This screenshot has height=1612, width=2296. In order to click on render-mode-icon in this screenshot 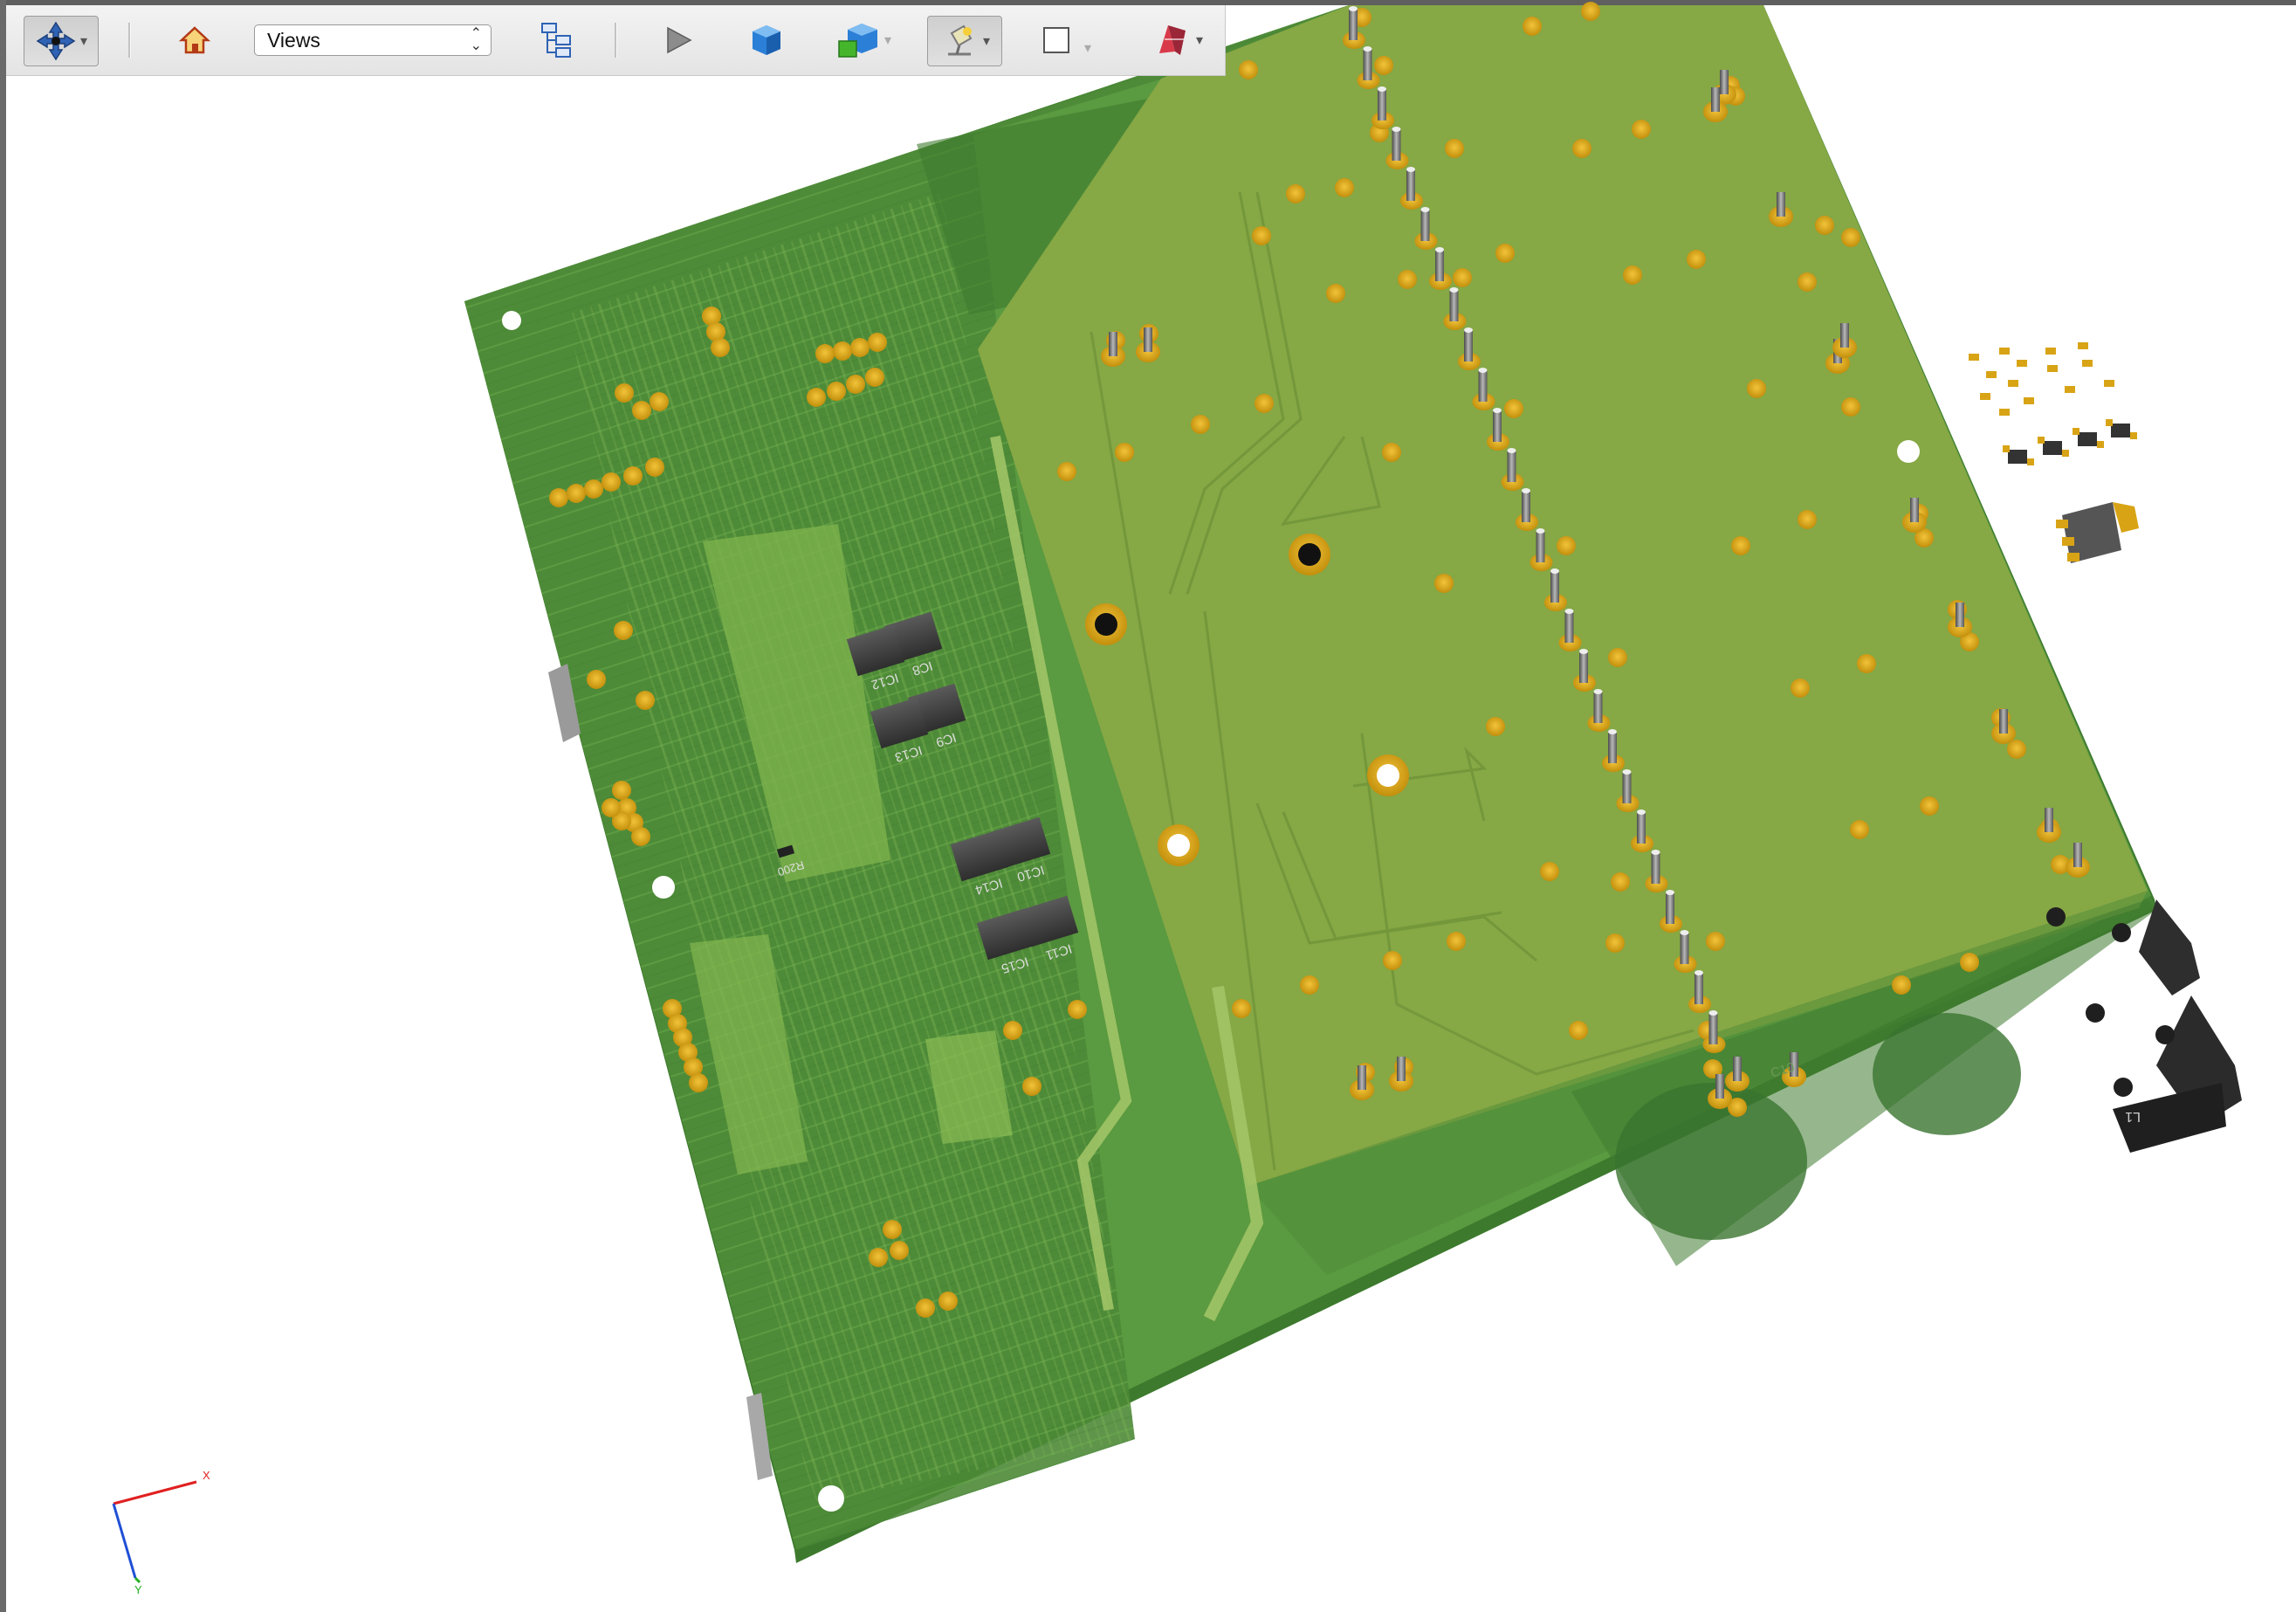, I will do `click(766, 40)`.